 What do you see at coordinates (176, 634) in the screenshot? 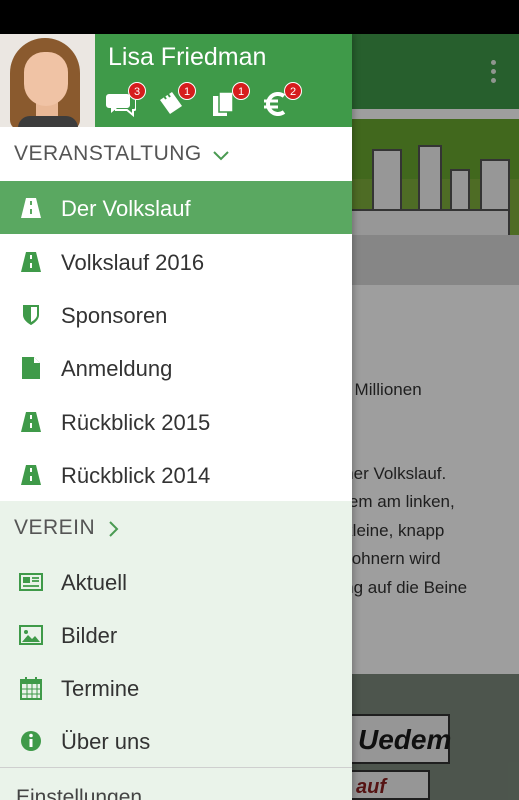
I see `drawer-item-bilder: Bilder` at bounding box center [176, 634].